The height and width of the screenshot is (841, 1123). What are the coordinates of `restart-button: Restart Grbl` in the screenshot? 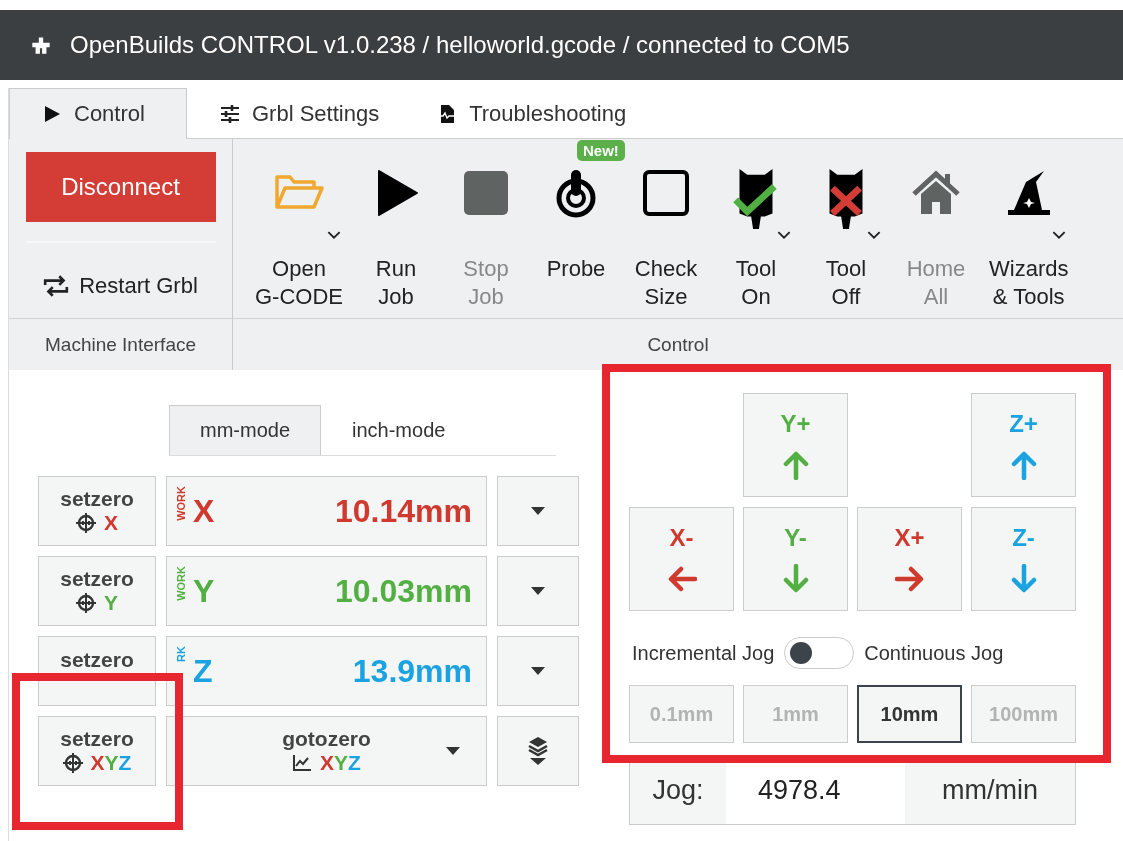 It's located at (120, 286).